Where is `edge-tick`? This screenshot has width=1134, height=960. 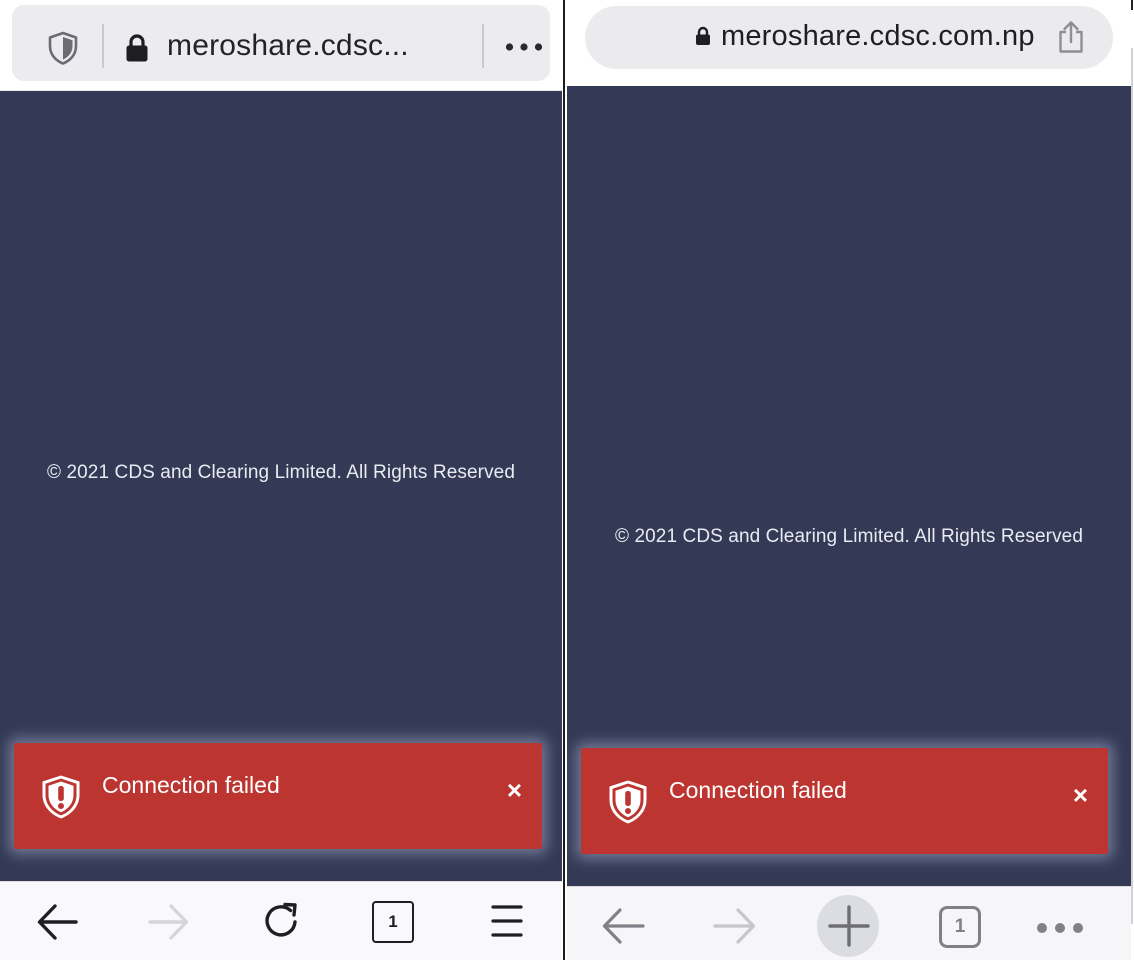 edge-tick is located at coordinates (1132, 5).